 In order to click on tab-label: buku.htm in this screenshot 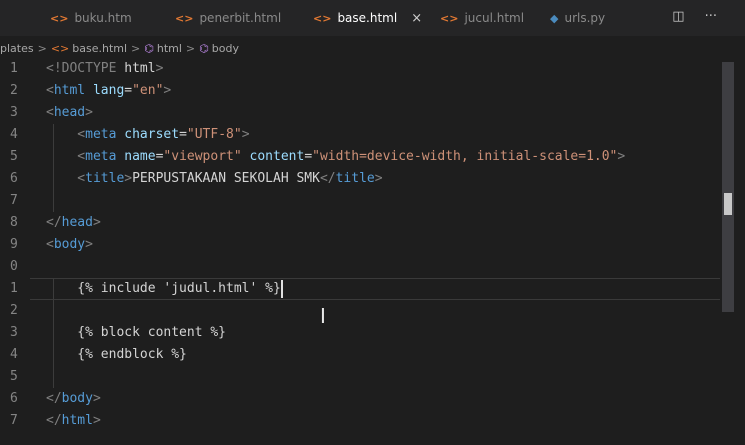, I will do `click(103, 18)`.